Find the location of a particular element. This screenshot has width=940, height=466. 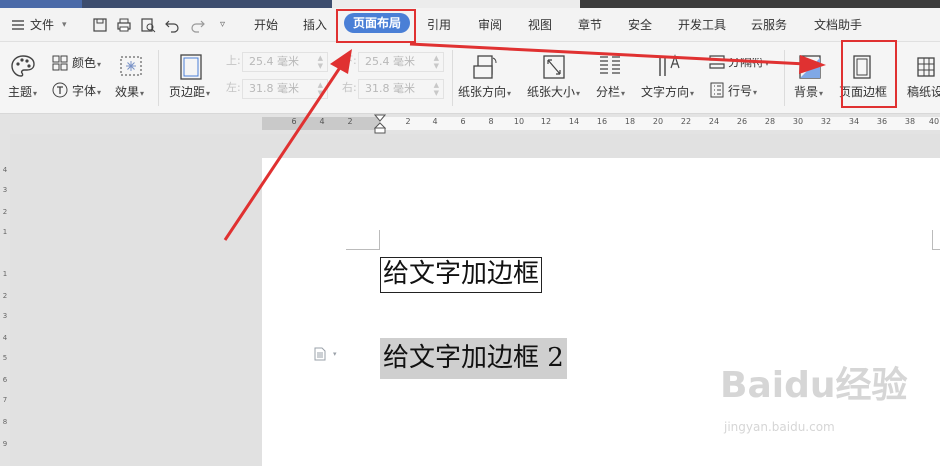

title-tab-other is located at coordinates (760, 4).